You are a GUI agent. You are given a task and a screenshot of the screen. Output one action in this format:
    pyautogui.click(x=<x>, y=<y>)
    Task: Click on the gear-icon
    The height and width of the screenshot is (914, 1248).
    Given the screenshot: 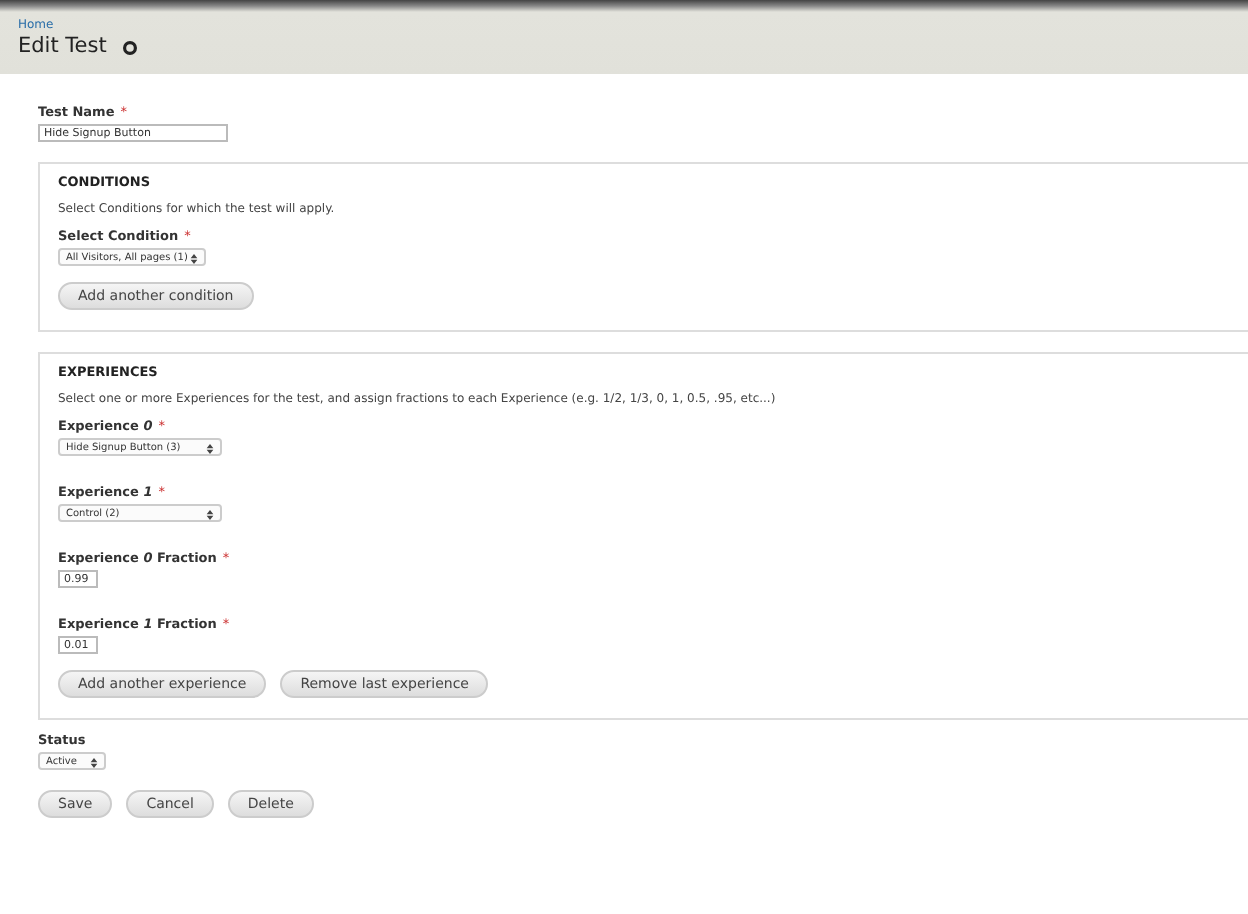 What is the action you would take?
    pyautogui.click(x=130, y=47)
    